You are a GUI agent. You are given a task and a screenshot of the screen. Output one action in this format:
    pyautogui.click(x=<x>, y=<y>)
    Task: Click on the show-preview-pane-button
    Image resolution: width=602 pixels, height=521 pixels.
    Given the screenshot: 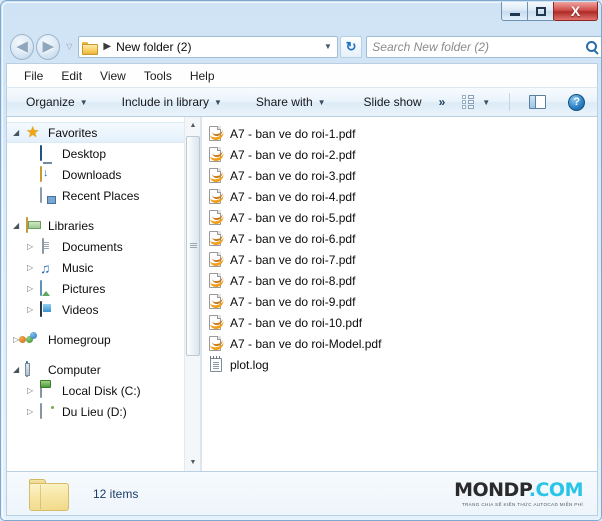 What is the action you would take?
    pyautogui.click(x=537, y=102)
    